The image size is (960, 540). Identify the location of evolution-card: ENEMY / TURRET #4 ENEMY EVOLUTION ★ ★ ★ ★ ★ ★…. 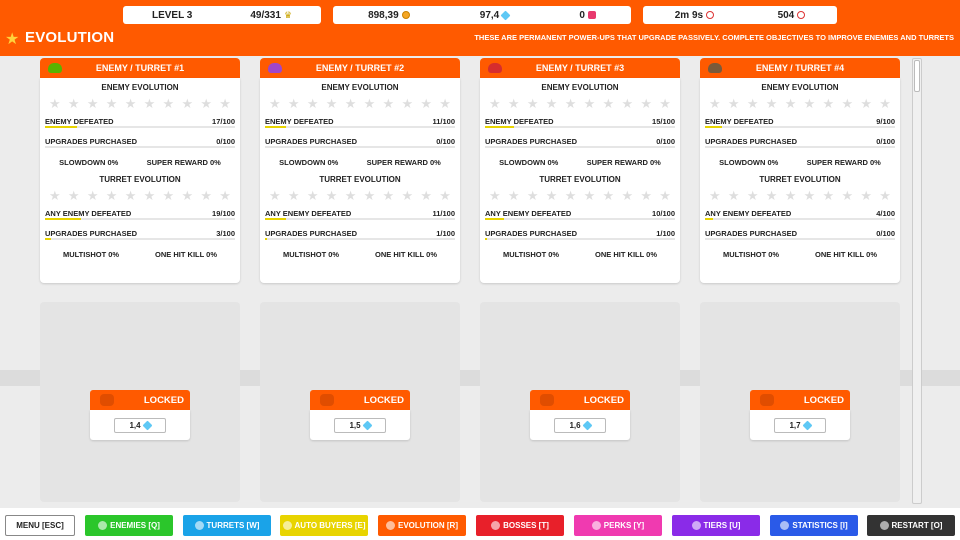
(800, 170).